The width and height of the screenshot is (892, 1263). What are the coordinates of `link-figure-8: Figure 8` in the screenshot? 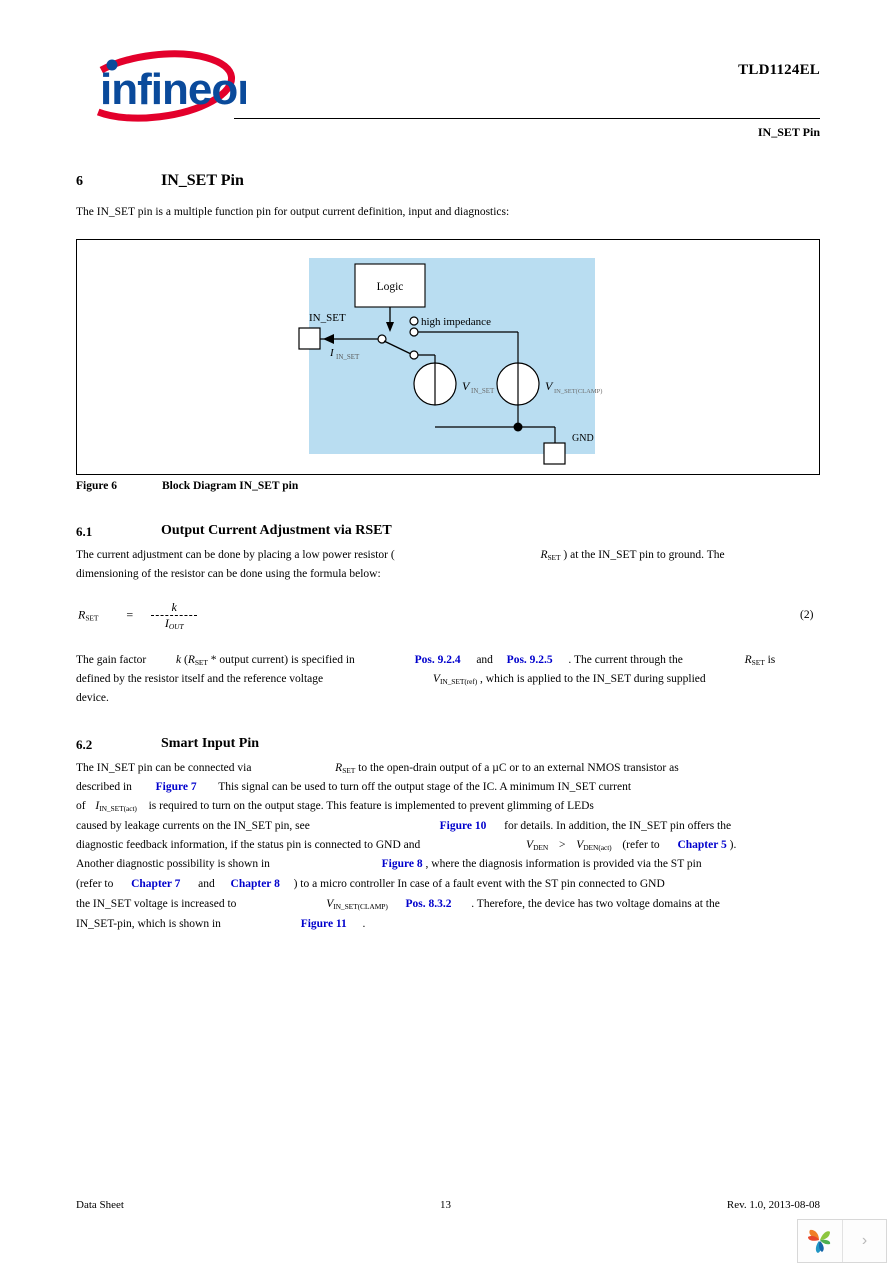 It's located at (402, 864).